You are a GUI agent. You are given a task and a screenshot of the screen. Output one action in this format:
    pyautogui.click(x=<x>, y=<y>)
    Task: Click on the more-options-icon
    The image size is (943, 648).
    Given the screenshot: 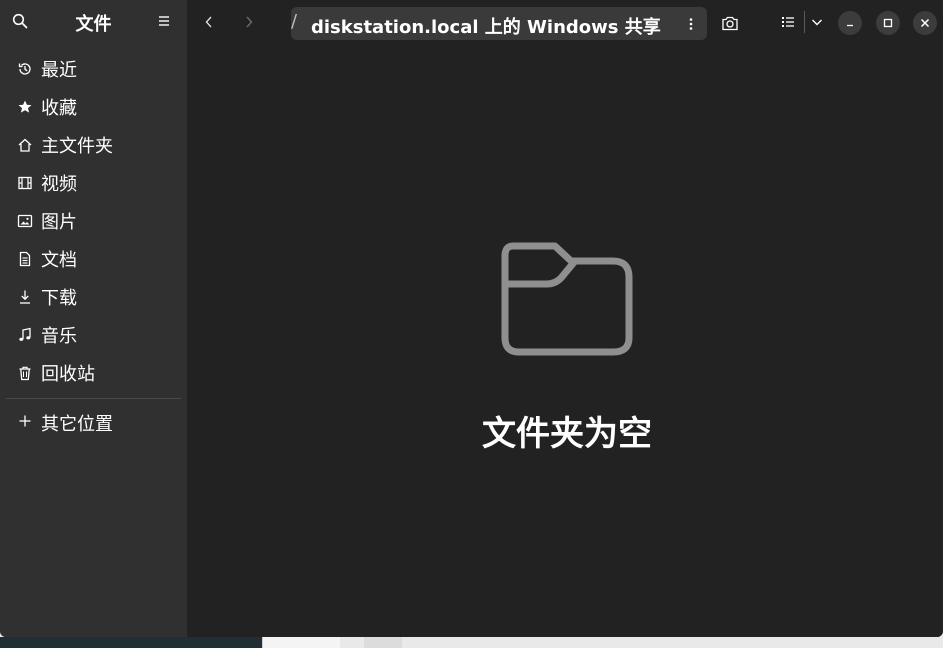 What is the action you would take?
    pyautogui.click(x=691, y=24)
    